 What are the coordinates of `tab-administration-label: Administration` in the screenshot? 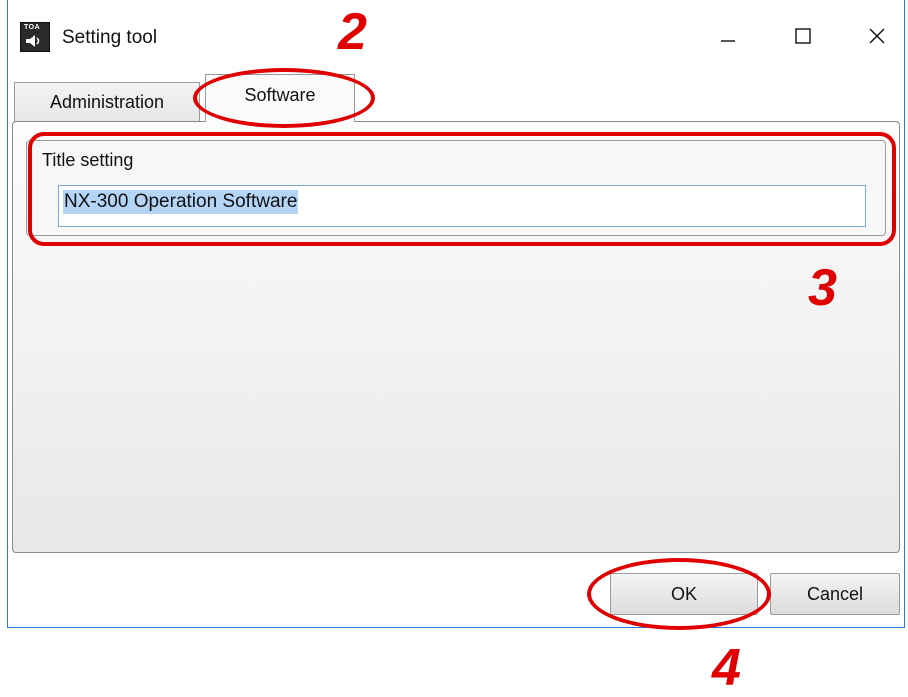 It's located at (107, 102).